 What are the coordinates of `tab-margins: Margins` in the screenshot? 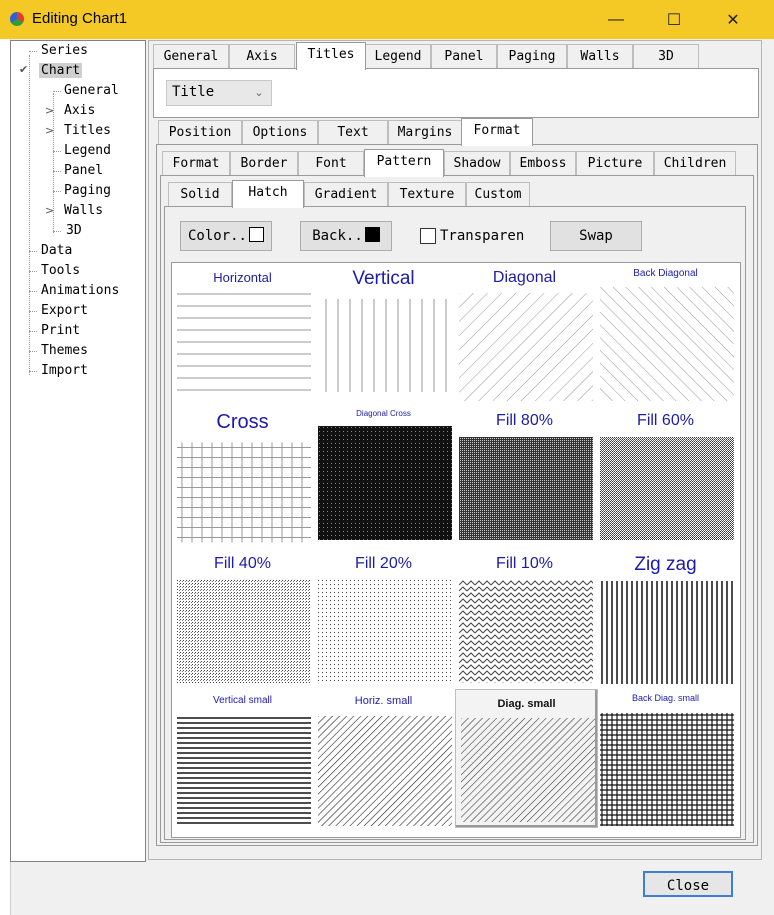 It's located at (425, 132).